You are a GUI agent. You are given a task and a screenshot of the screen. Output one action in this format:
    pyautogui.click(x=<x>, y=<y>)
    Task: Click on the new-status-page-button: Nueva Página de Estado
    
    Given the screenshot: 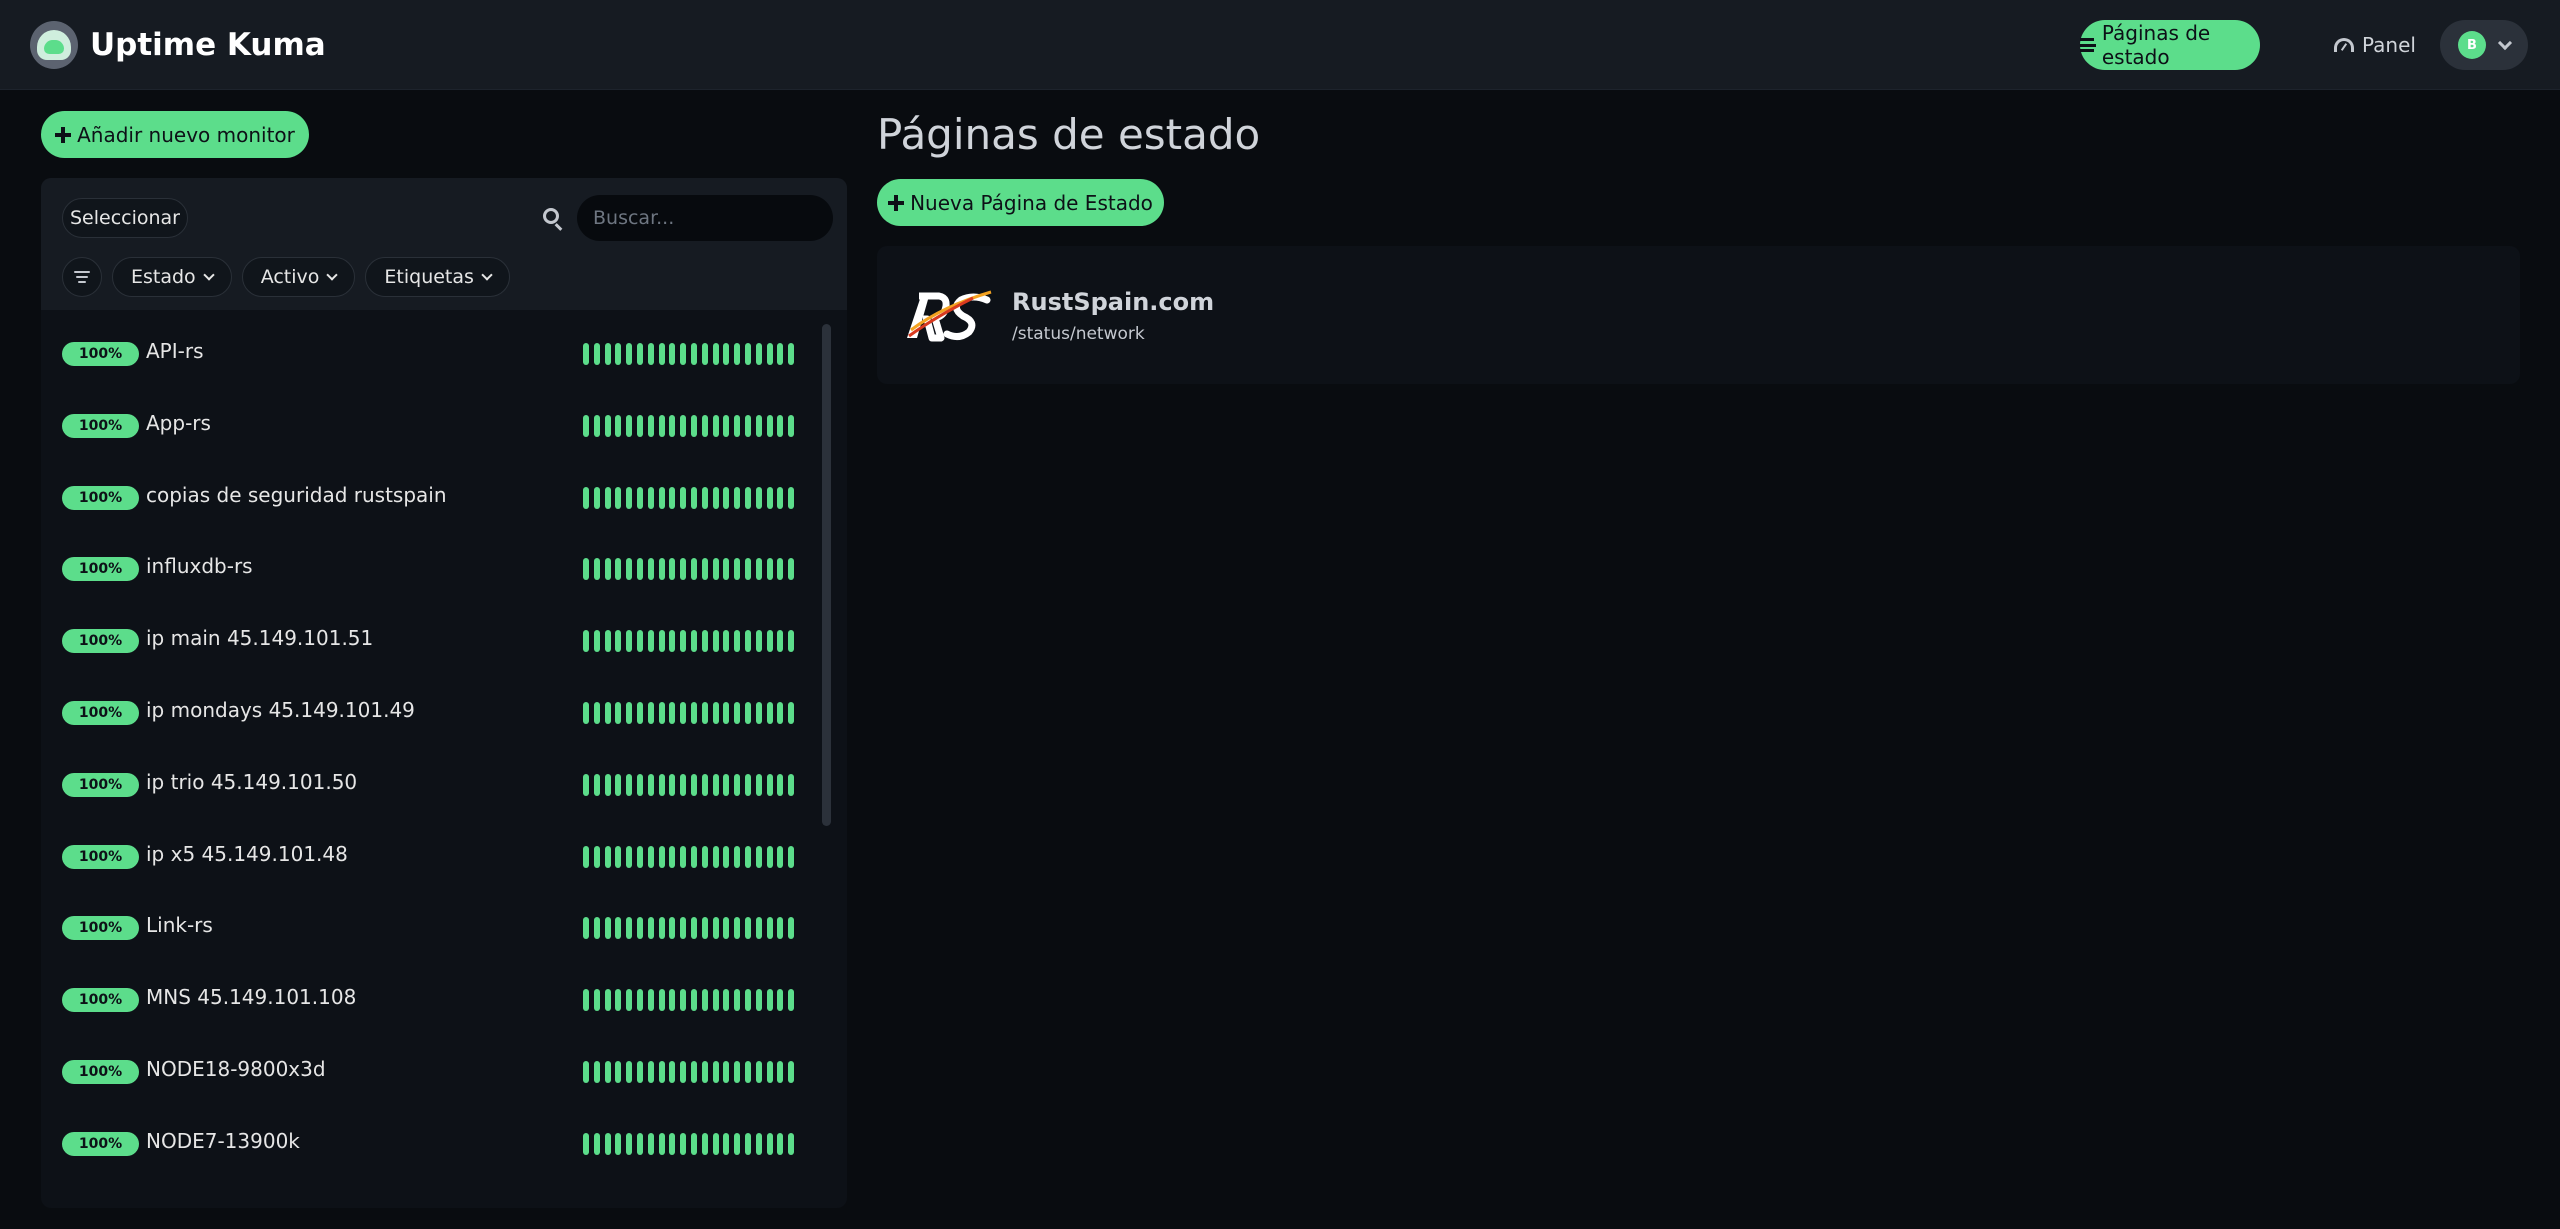 What is the action you would take?
    pyautogui.click(x=1020, y=202)
    